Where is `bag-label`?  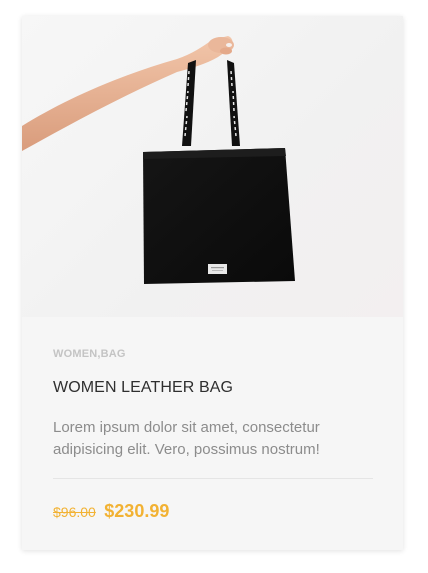
bag-label is located at coordinates (217, 269).